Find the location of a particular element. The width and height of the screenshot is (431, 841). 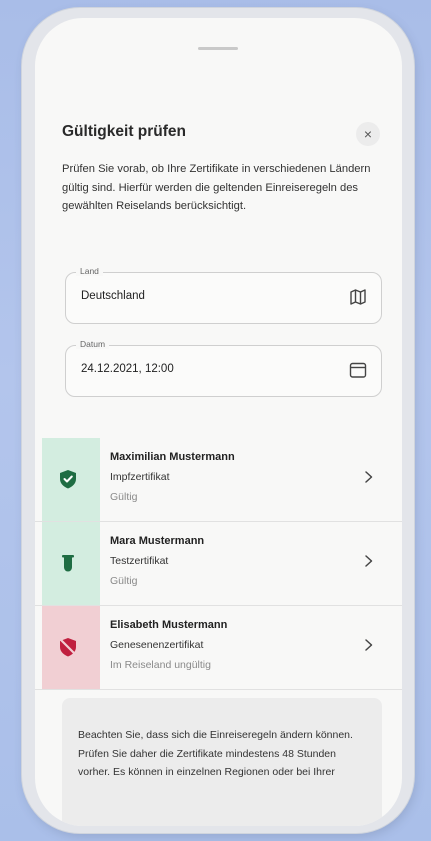

sheet-grabber is located at coordinates (218, 48).